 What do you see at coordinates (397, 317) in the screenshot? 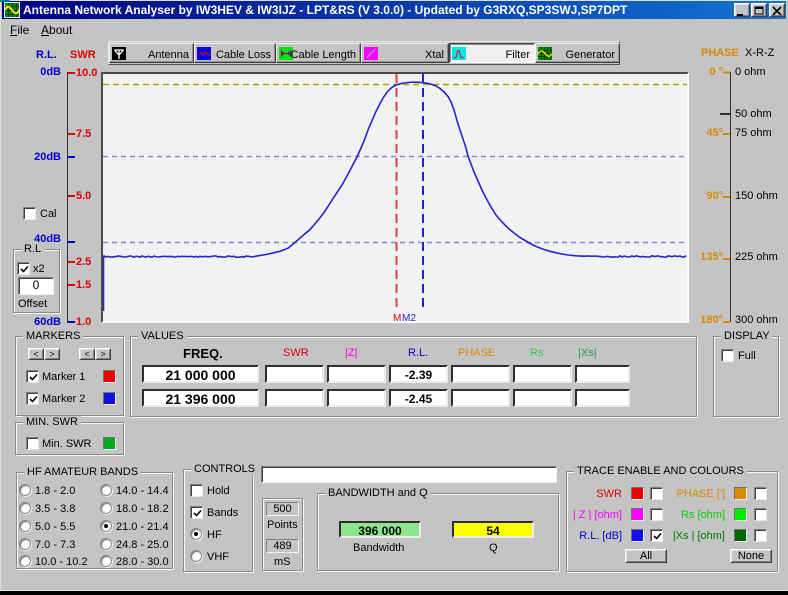
I see `svg-text: M` at bounding box center [397, 317].